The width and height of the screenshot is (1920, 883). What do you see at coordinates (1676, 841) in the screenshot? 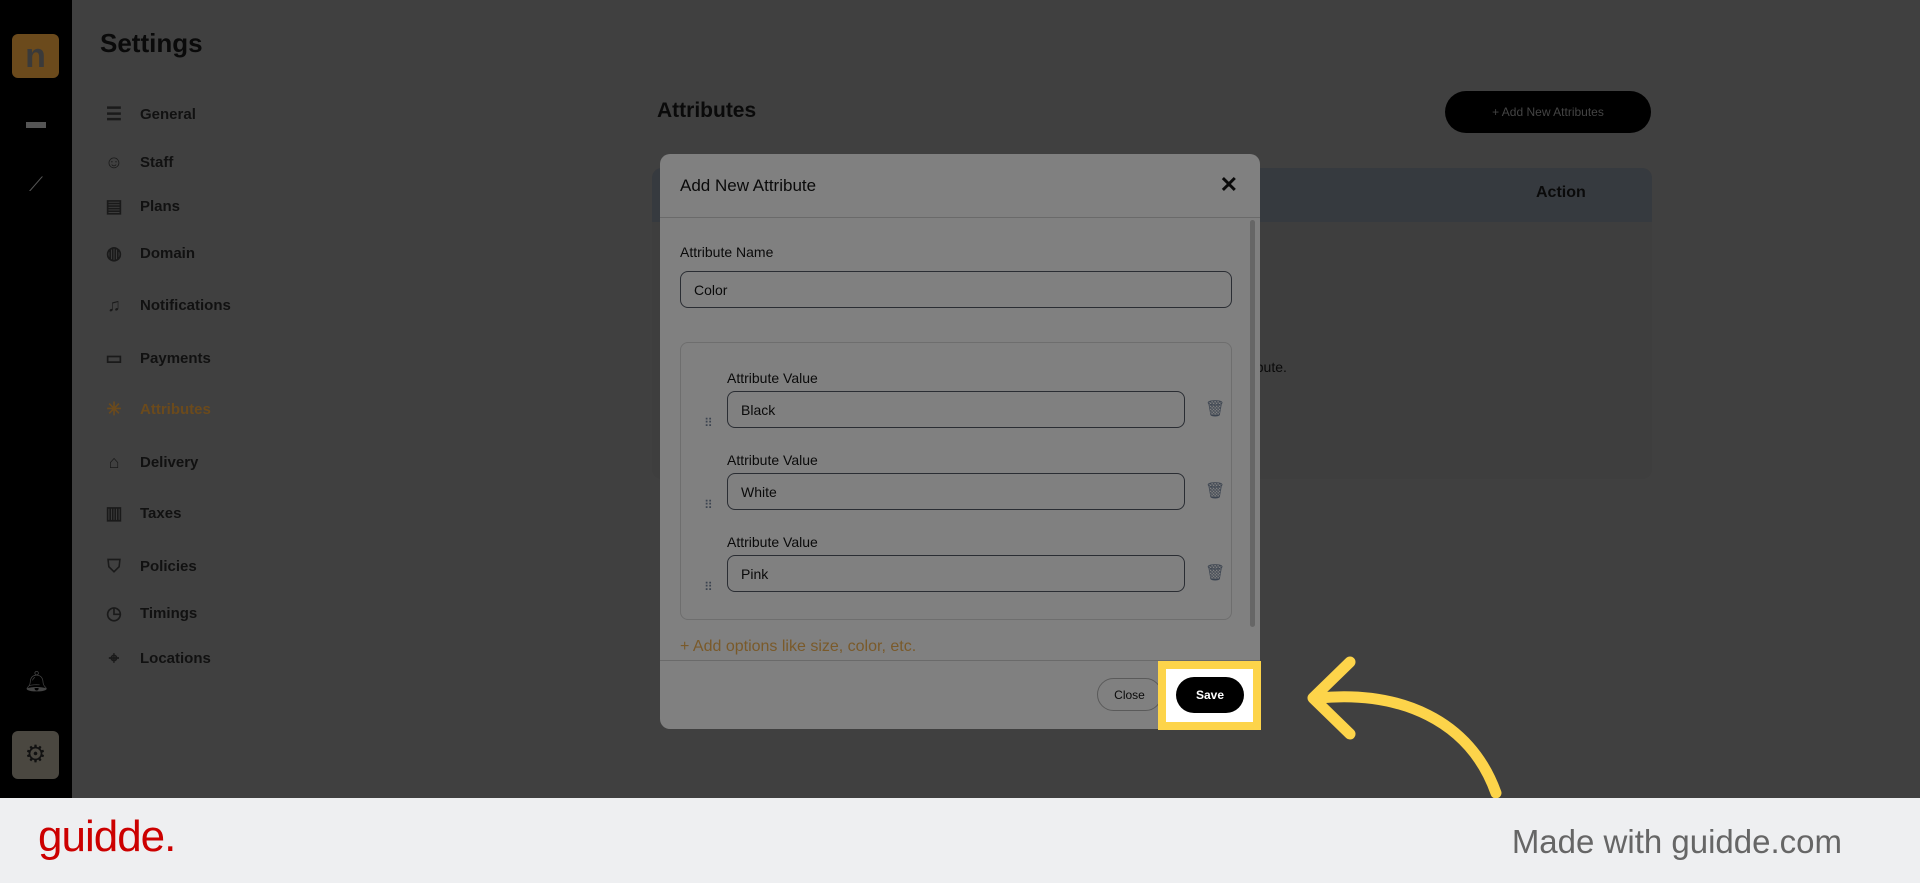
I see `made-with-text: Made with guidde.com` at bounding box center [1676, 841].